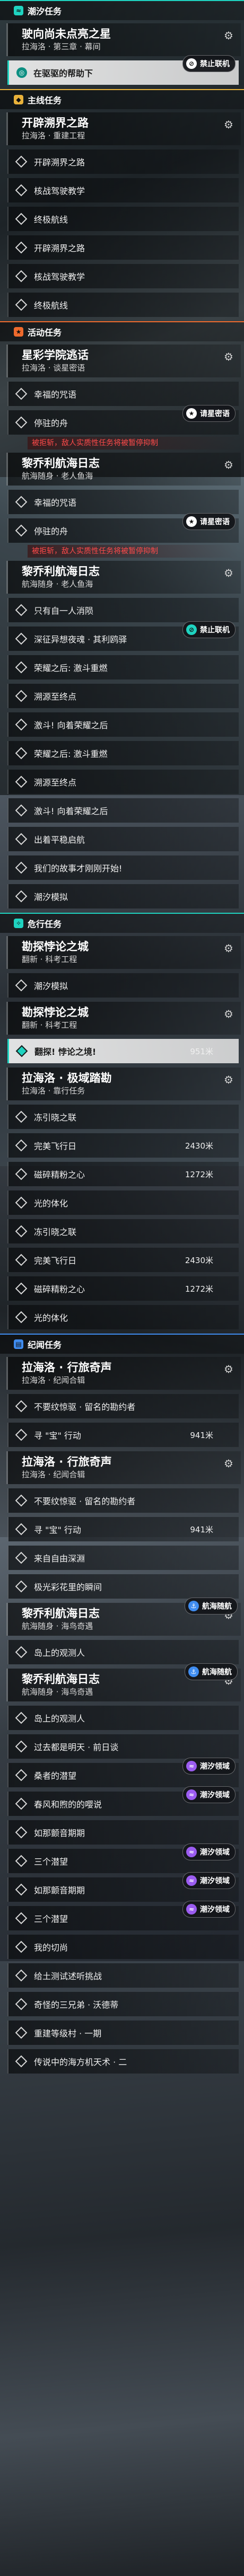  Describe the element at coordinates (123, 839) in the screenshot. I see `objective-item: 出着平稳启航` at that location.